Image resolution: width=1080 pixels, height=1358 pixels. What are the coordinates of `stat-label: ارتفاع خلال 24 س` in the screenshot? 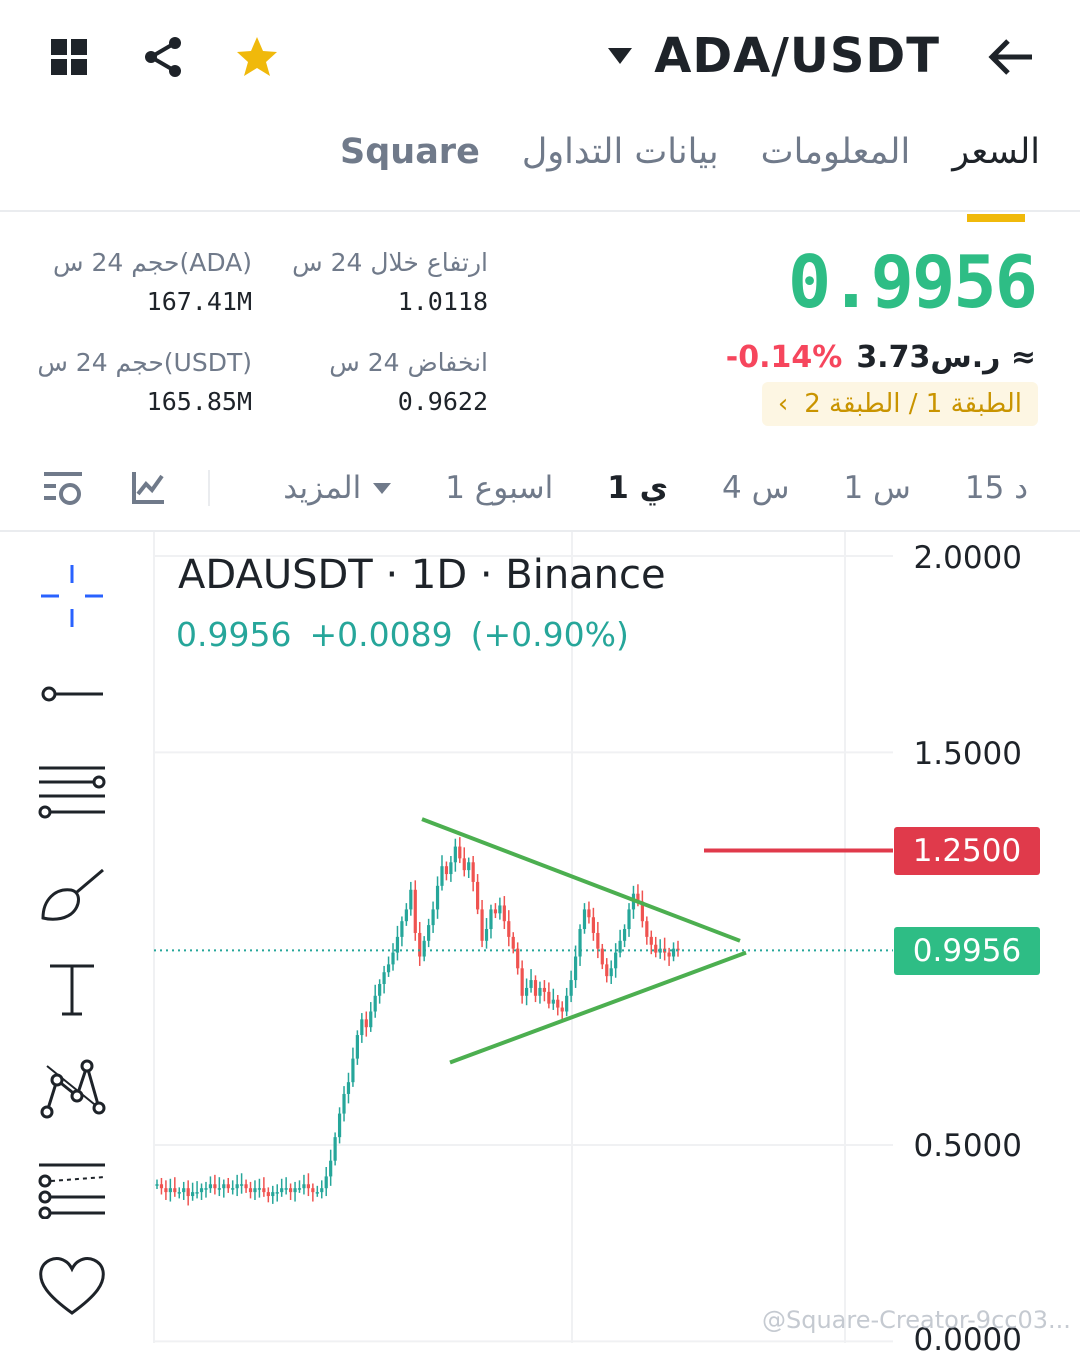 It's located at (390, 262).